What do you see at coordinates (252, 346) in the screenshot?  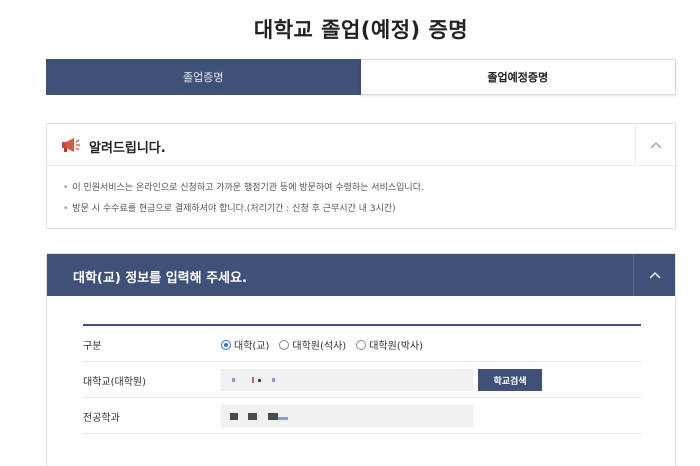 I see `radio-label: 대학(교)` at bounding box center [252, 346].